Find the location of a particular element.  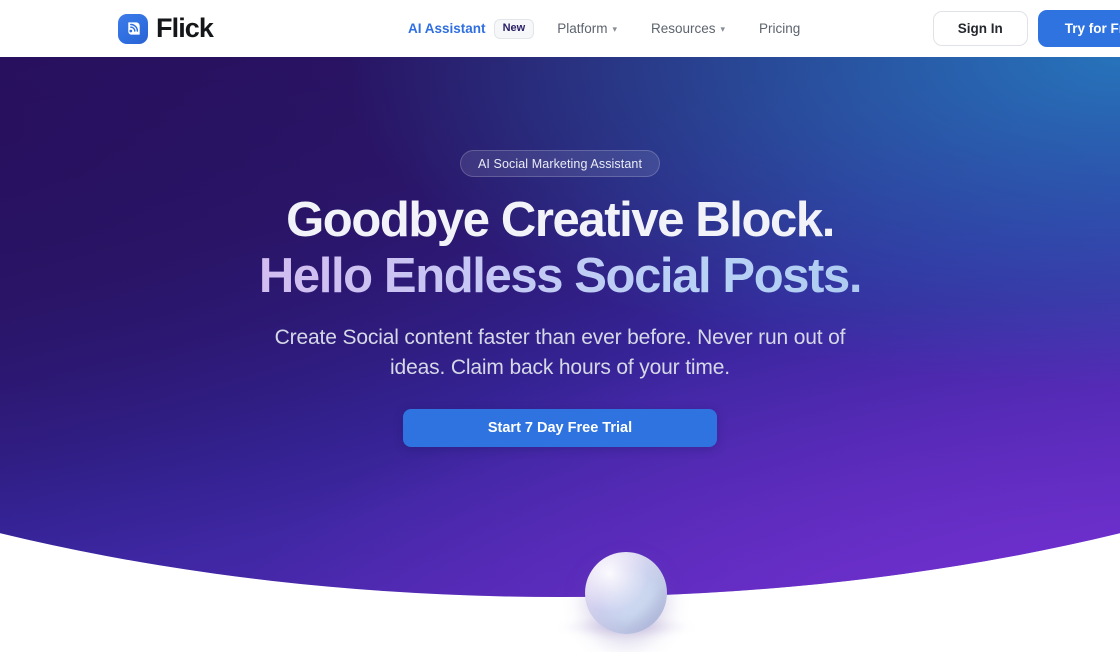

nav-item-resources: Resources ▾ is located at coordinates (688, 29).